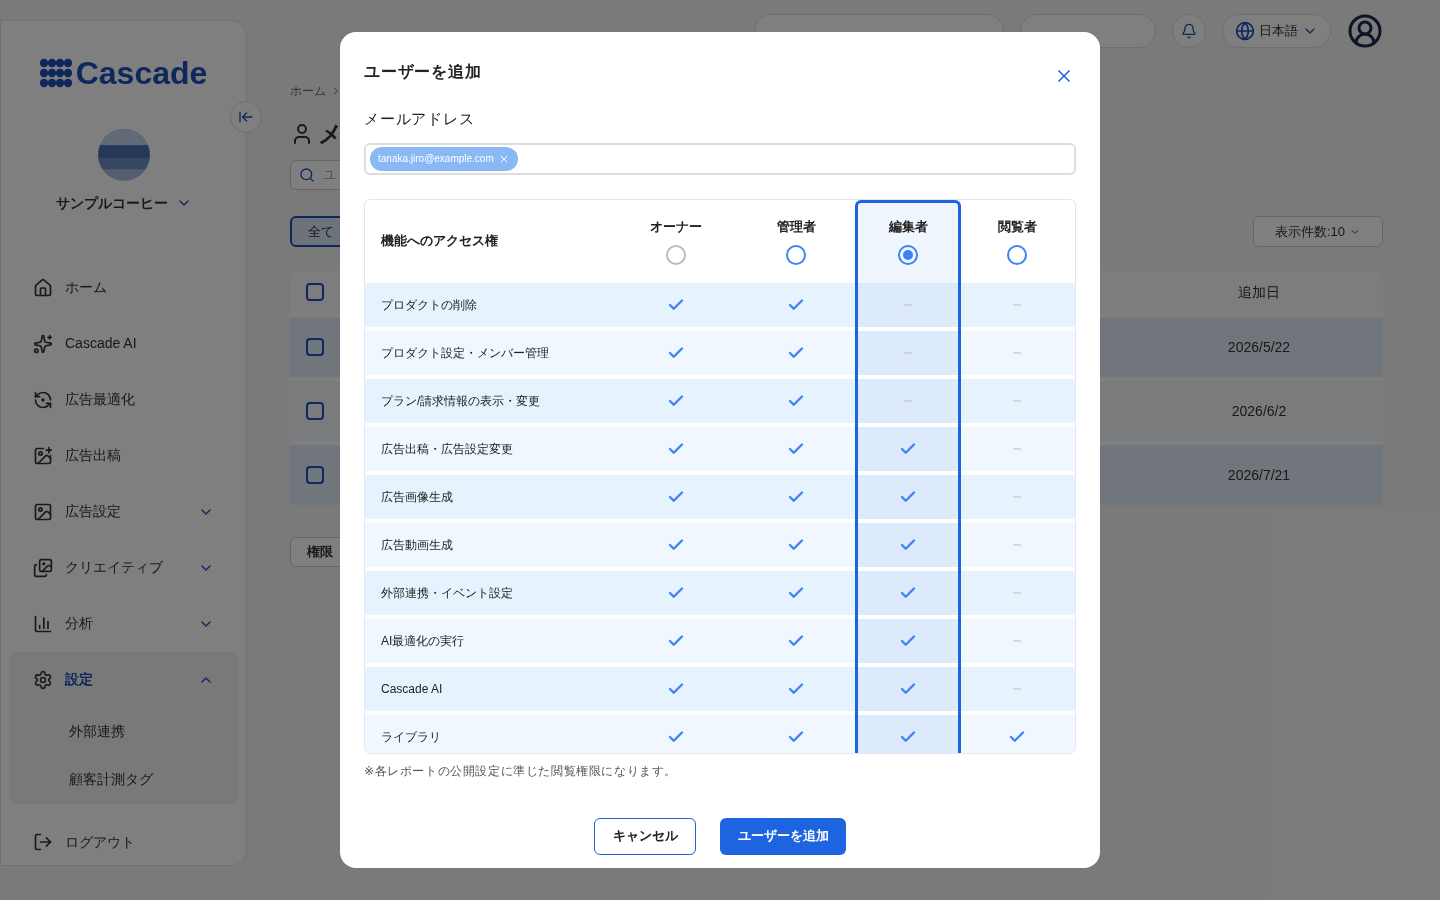  Describe the element at coordinates (444, 158) in the screenshot. I see `email-chip: tanaka.jiro@example.com` at that location.